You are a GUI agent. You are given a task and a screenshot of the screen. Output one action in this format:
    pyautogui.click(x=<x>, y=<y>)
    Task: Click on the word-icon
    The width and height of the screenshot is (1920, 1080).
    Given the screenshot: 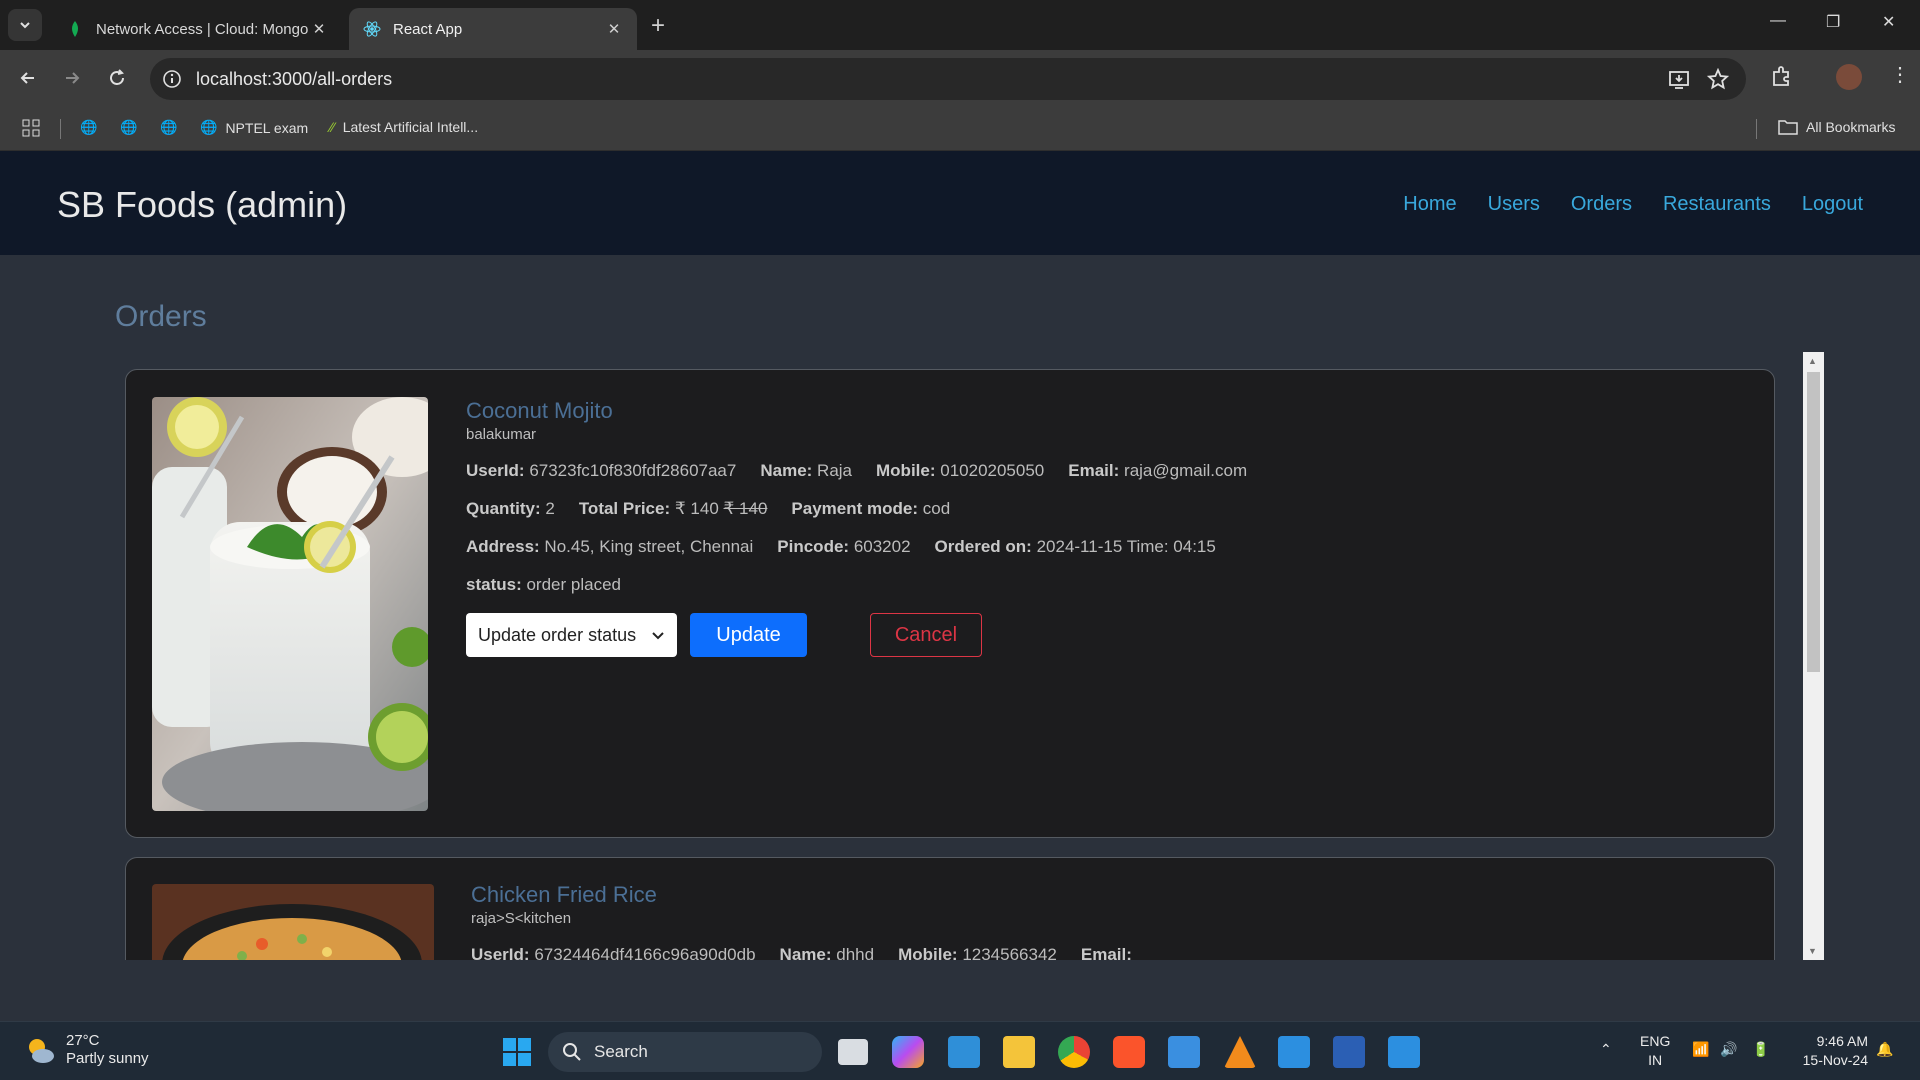 What is the action you would take?
    pyautogui.click(x=1349, y=1052)
    